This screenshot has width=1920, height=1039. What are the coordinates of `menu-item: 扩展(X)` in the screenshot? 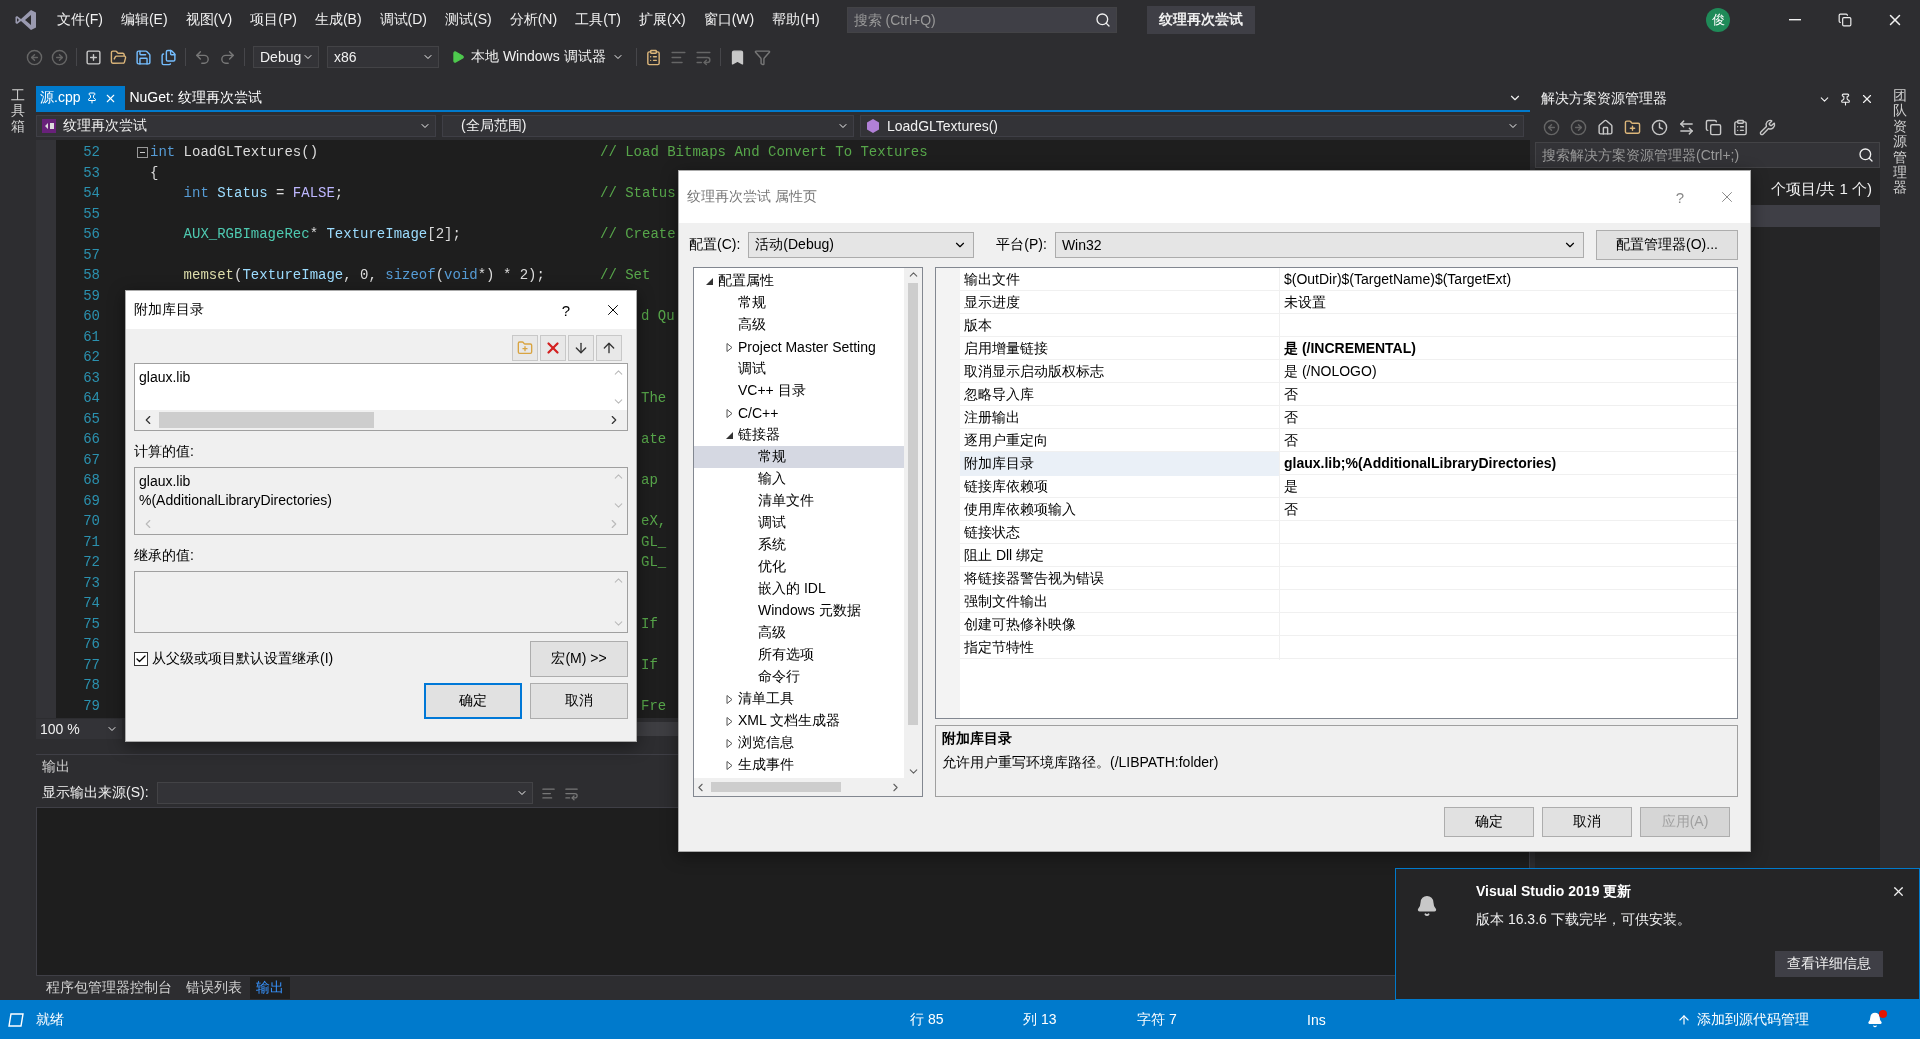 It's located at (662, 20).